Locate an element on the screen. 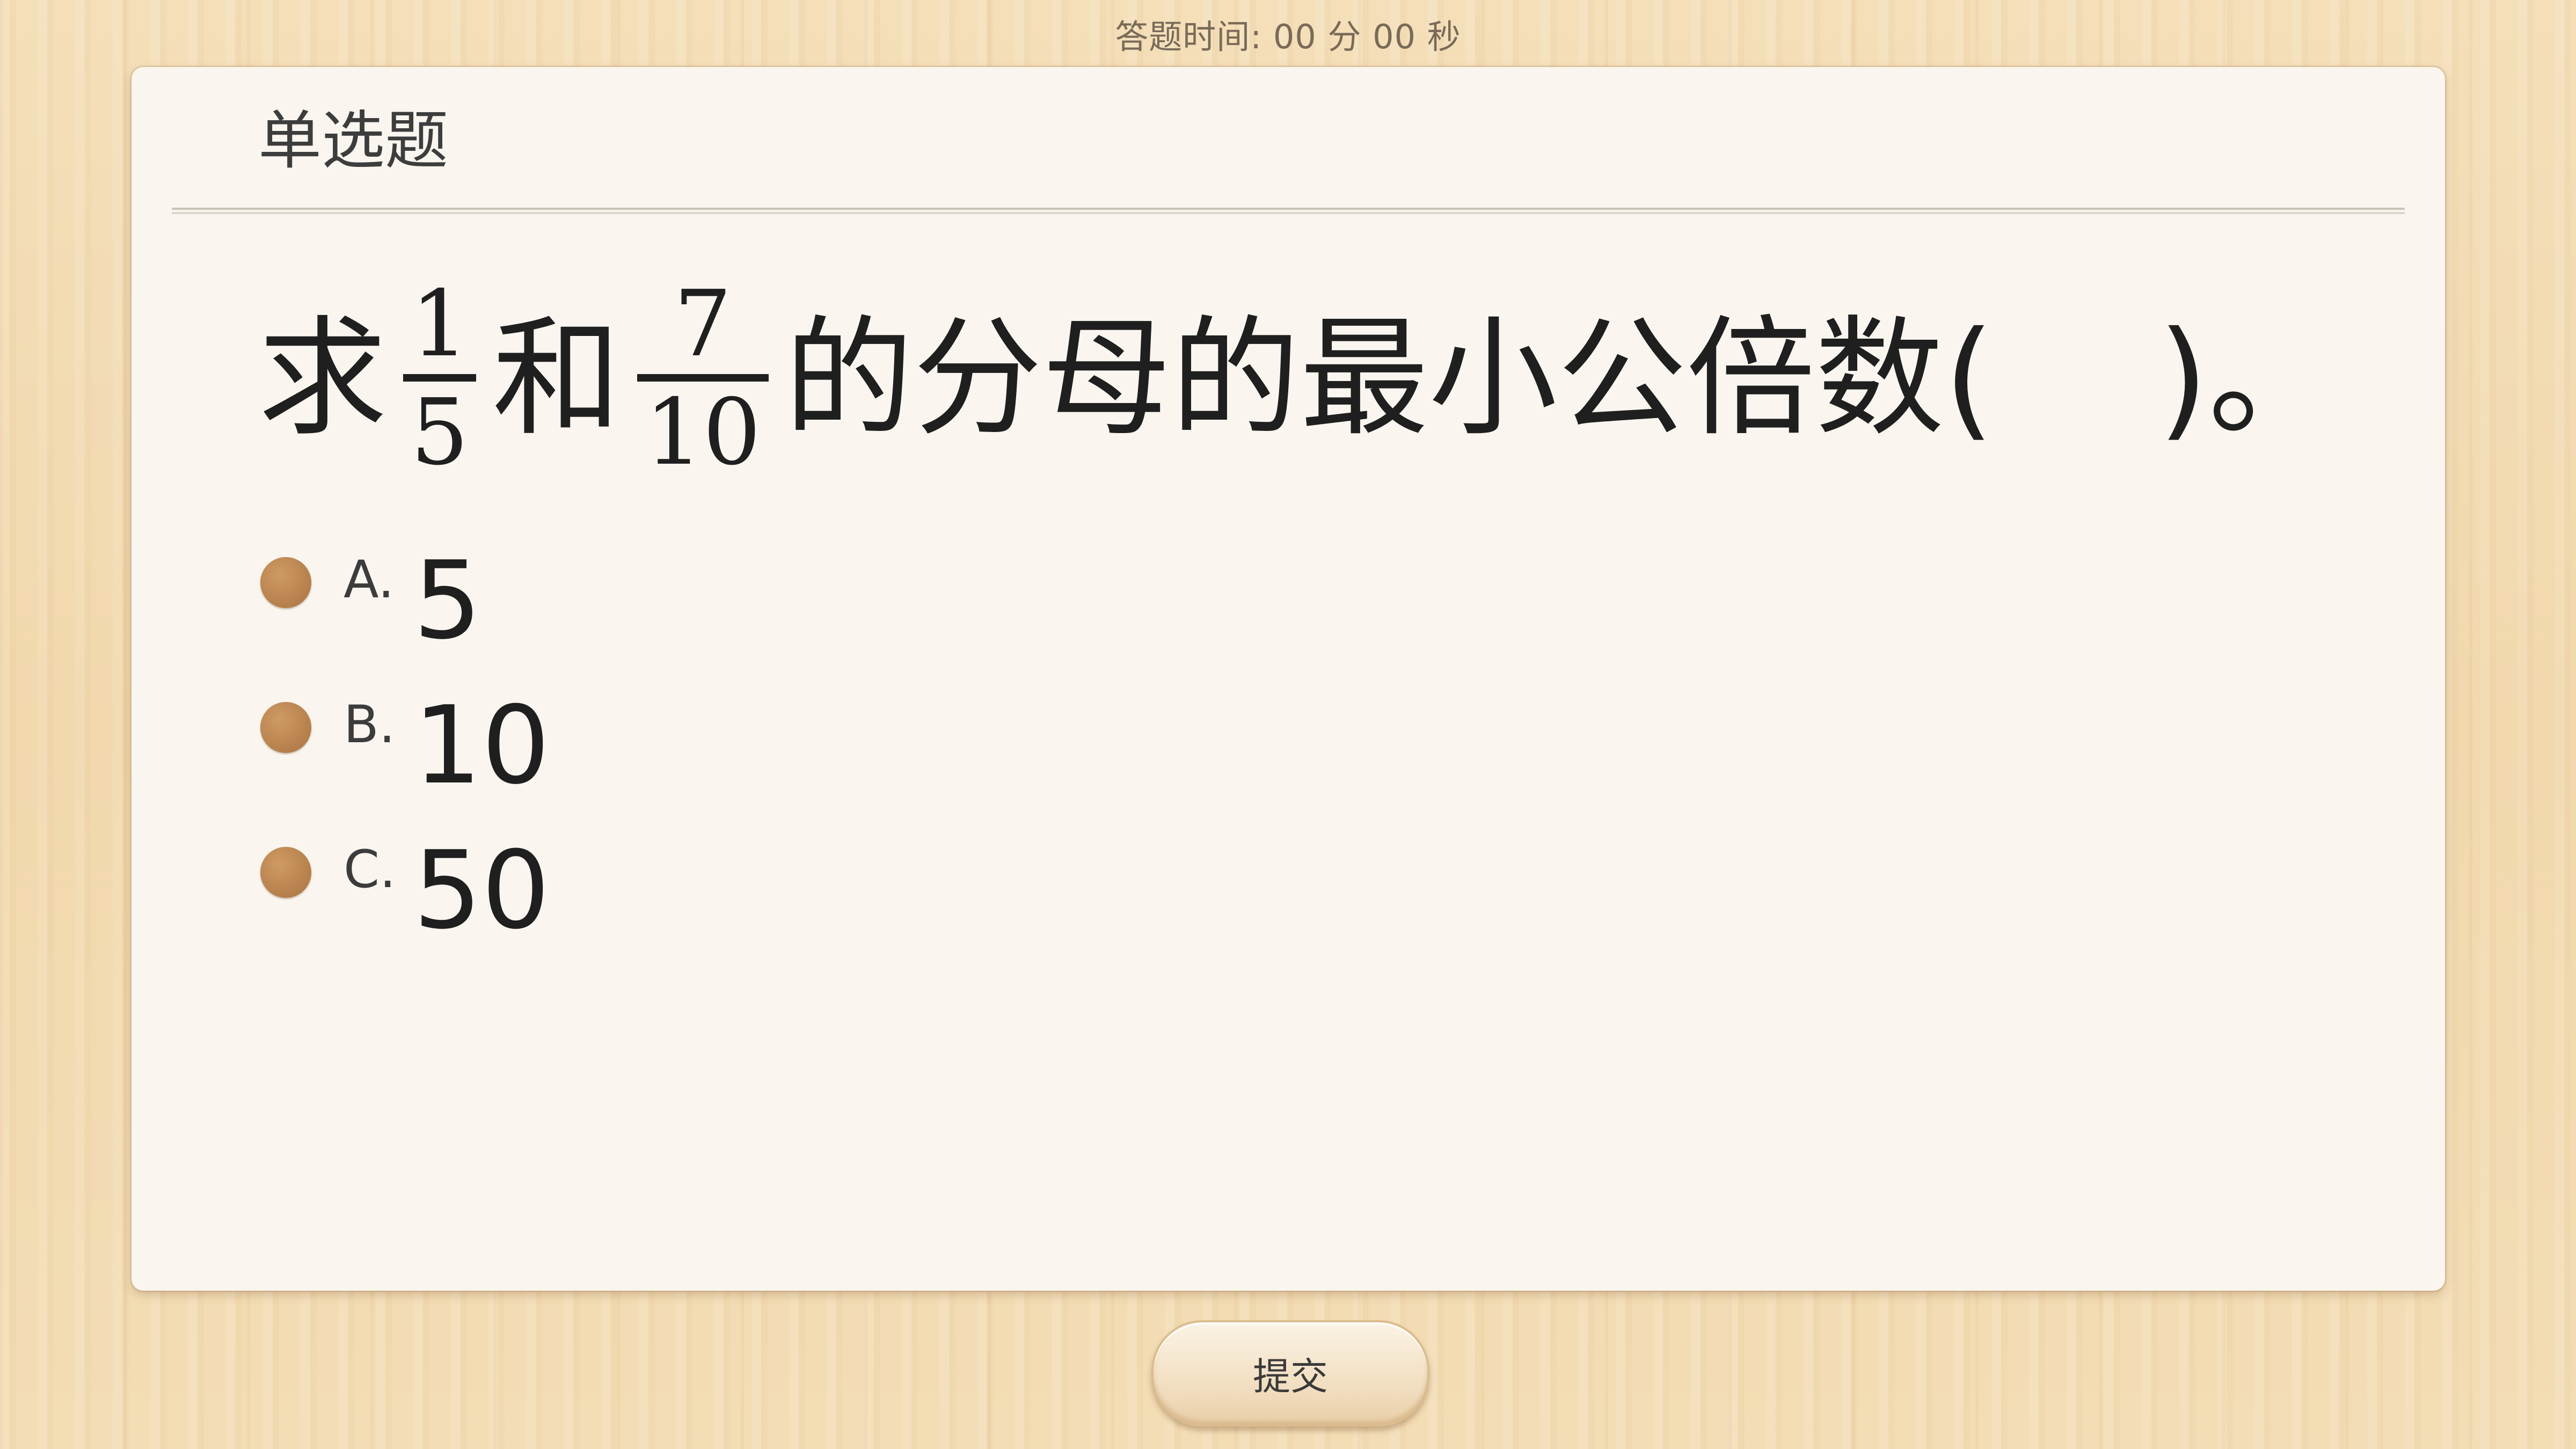  question-suffix: 的分母的最小公倍数( )。 is located at coordinates (1561, 378).